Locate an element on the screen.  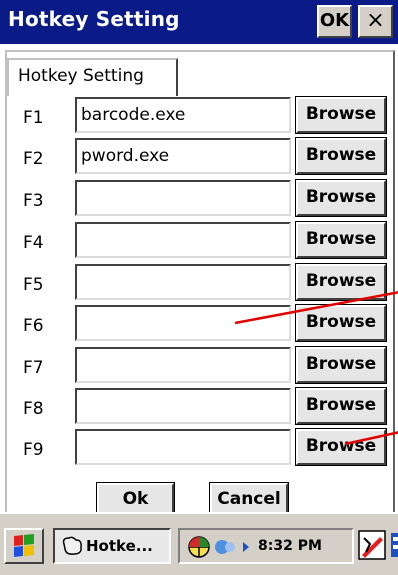
hotkey-label: F9 is located at coordinates (33, 450).